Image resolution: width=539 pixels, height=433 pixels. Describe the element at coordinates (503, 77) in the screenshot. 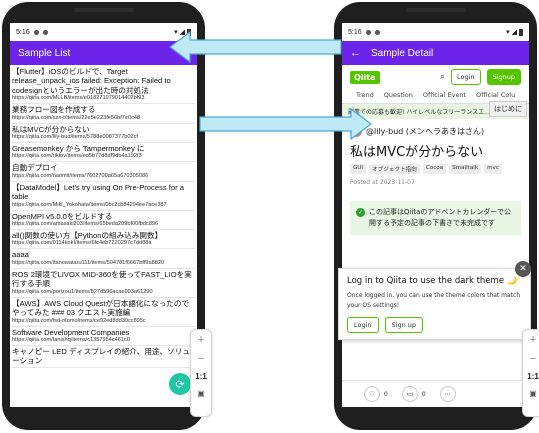

I see `signup-button: Signup` at that location.